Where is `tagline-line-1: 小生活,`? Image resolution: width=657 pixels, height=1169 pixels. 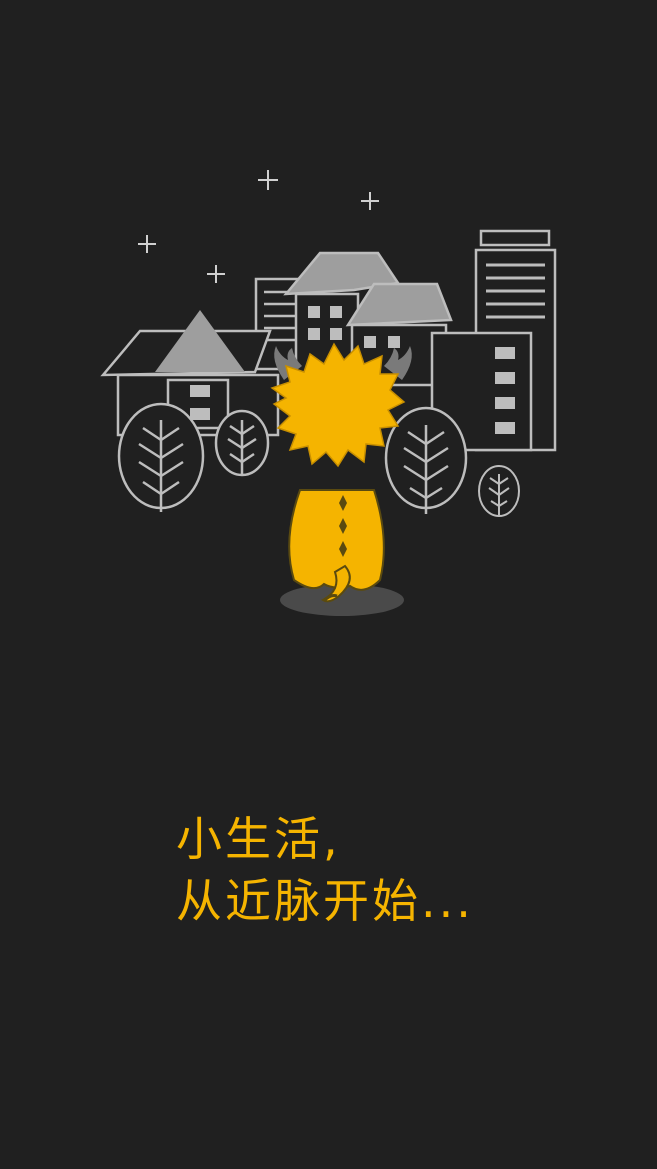 tagline-line-1: 小生活, is located at coordinates (258, 839).